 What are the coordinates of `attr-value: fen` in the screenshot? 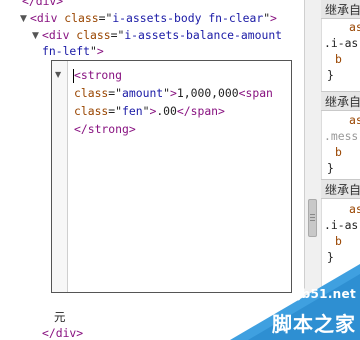 It's located at (132, 111).